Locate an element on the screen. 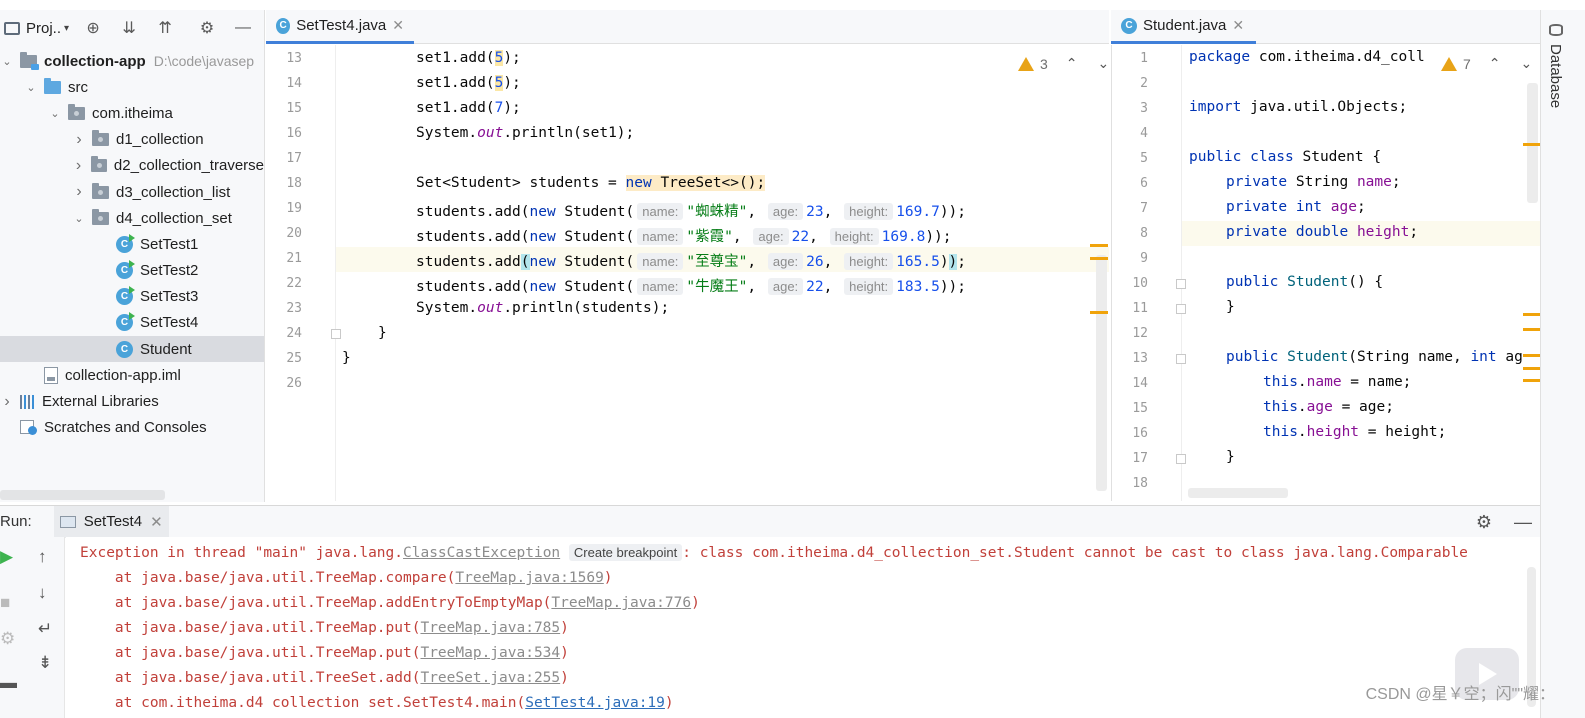 The width and height of the screenshot is (1585, 718). line-number: 8 is located at coordinates (1144, 233).